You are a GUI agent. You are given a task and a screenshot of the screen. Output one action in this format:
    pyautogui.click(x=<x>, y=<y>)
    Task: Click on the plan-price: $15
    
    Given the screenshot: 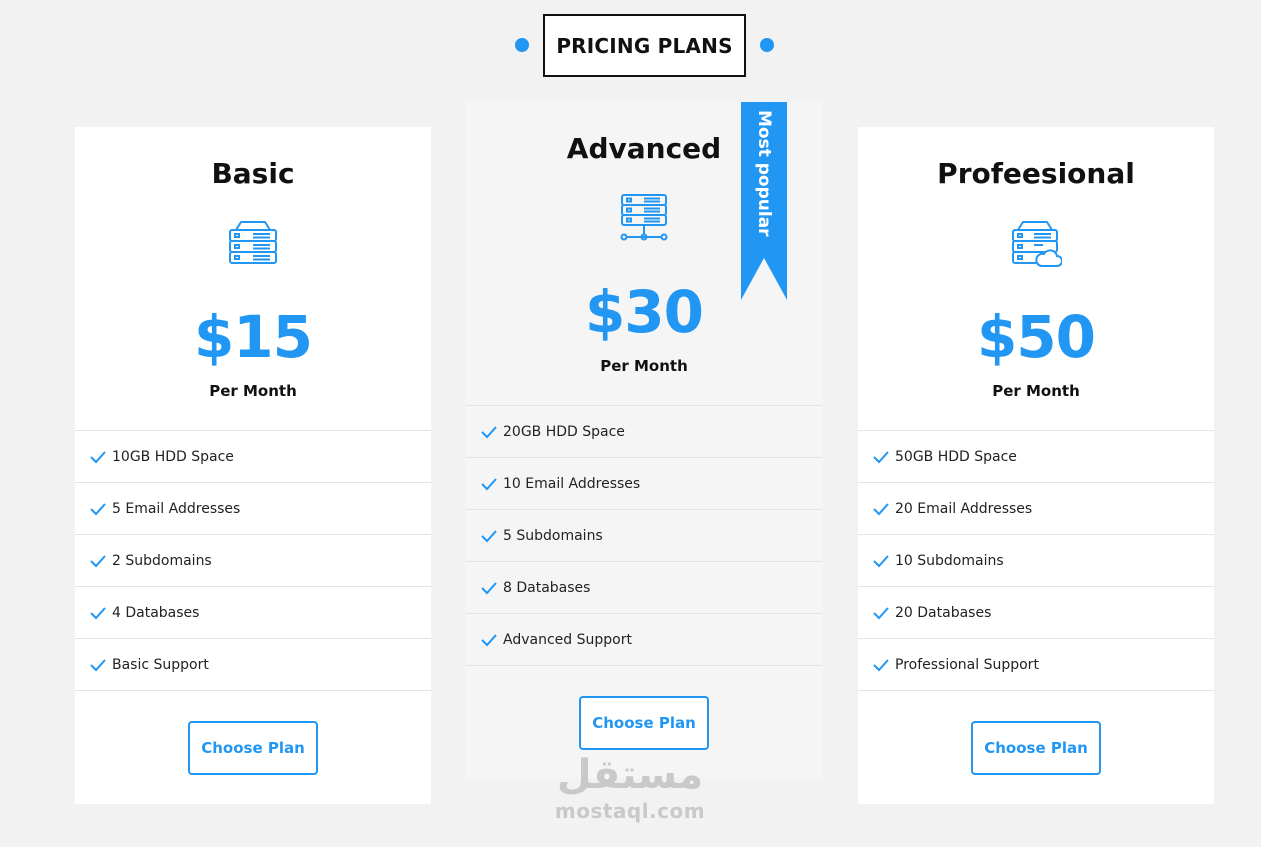 What is the action you would take?
    pyautogui.click(x=253, y=337)
    